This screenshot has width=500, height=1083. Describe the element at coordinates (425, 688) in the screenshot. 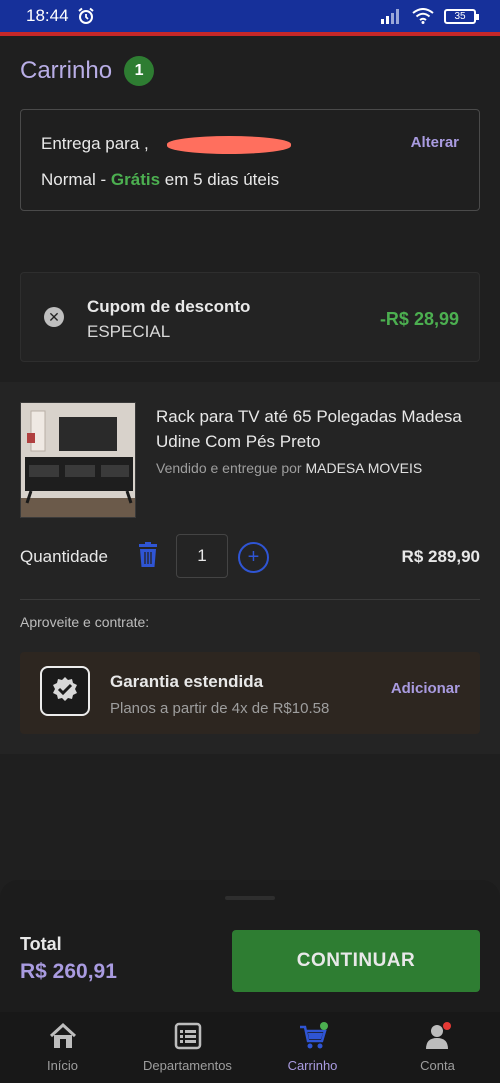

I see `add-warranty-button: Adicionar` at that location.